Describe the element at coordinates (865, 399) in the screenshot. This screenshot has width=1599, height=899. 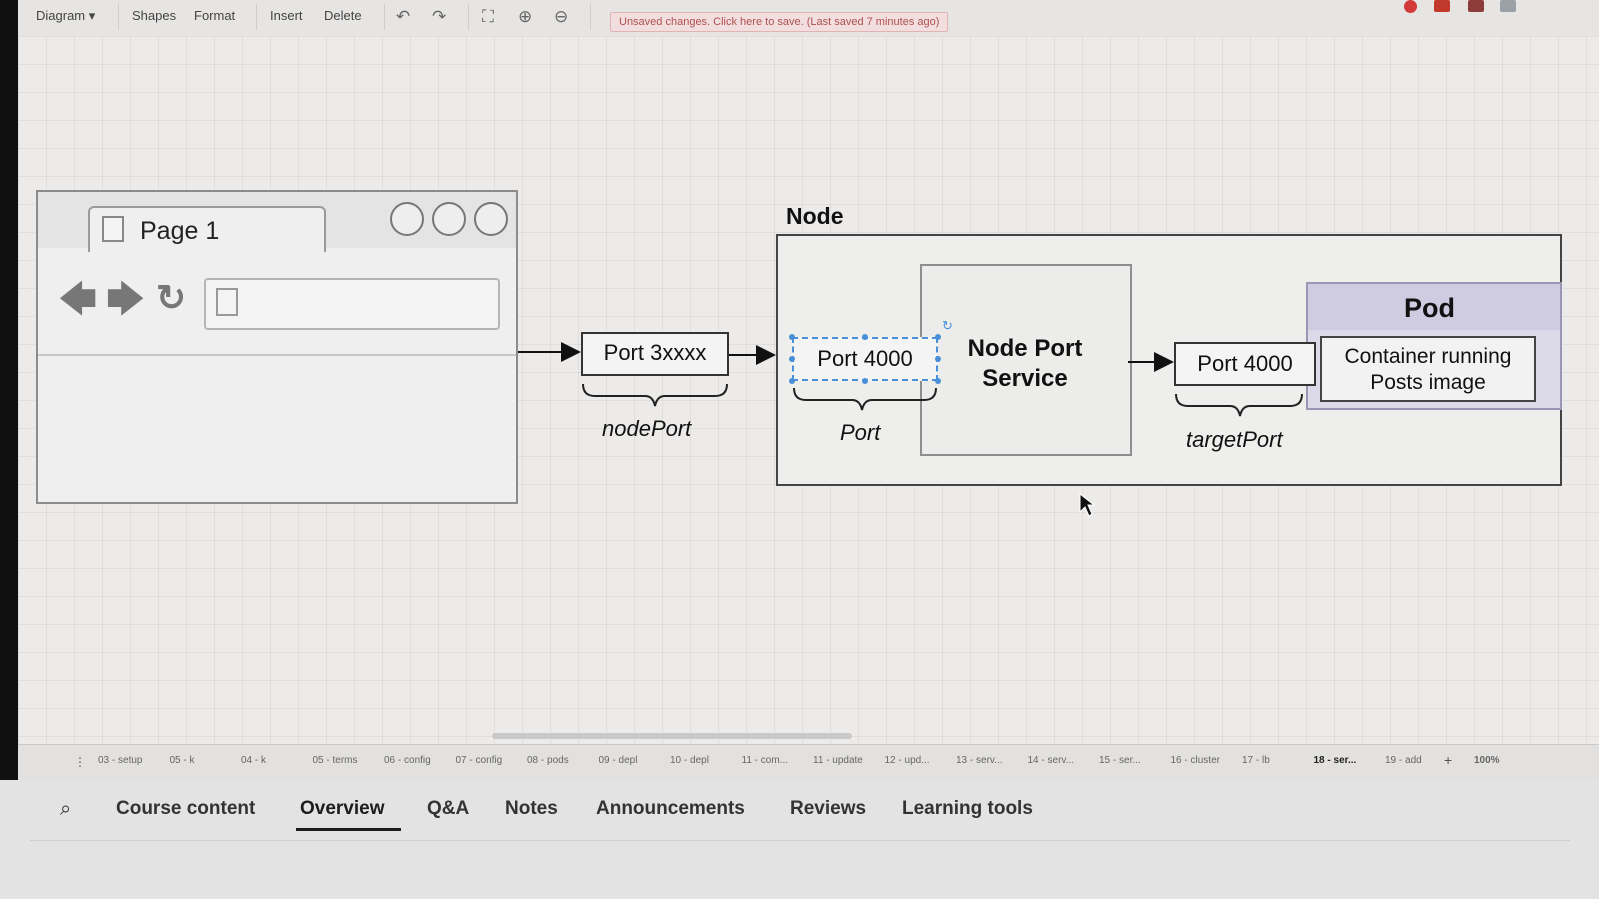
I see `port-brace` at that location.